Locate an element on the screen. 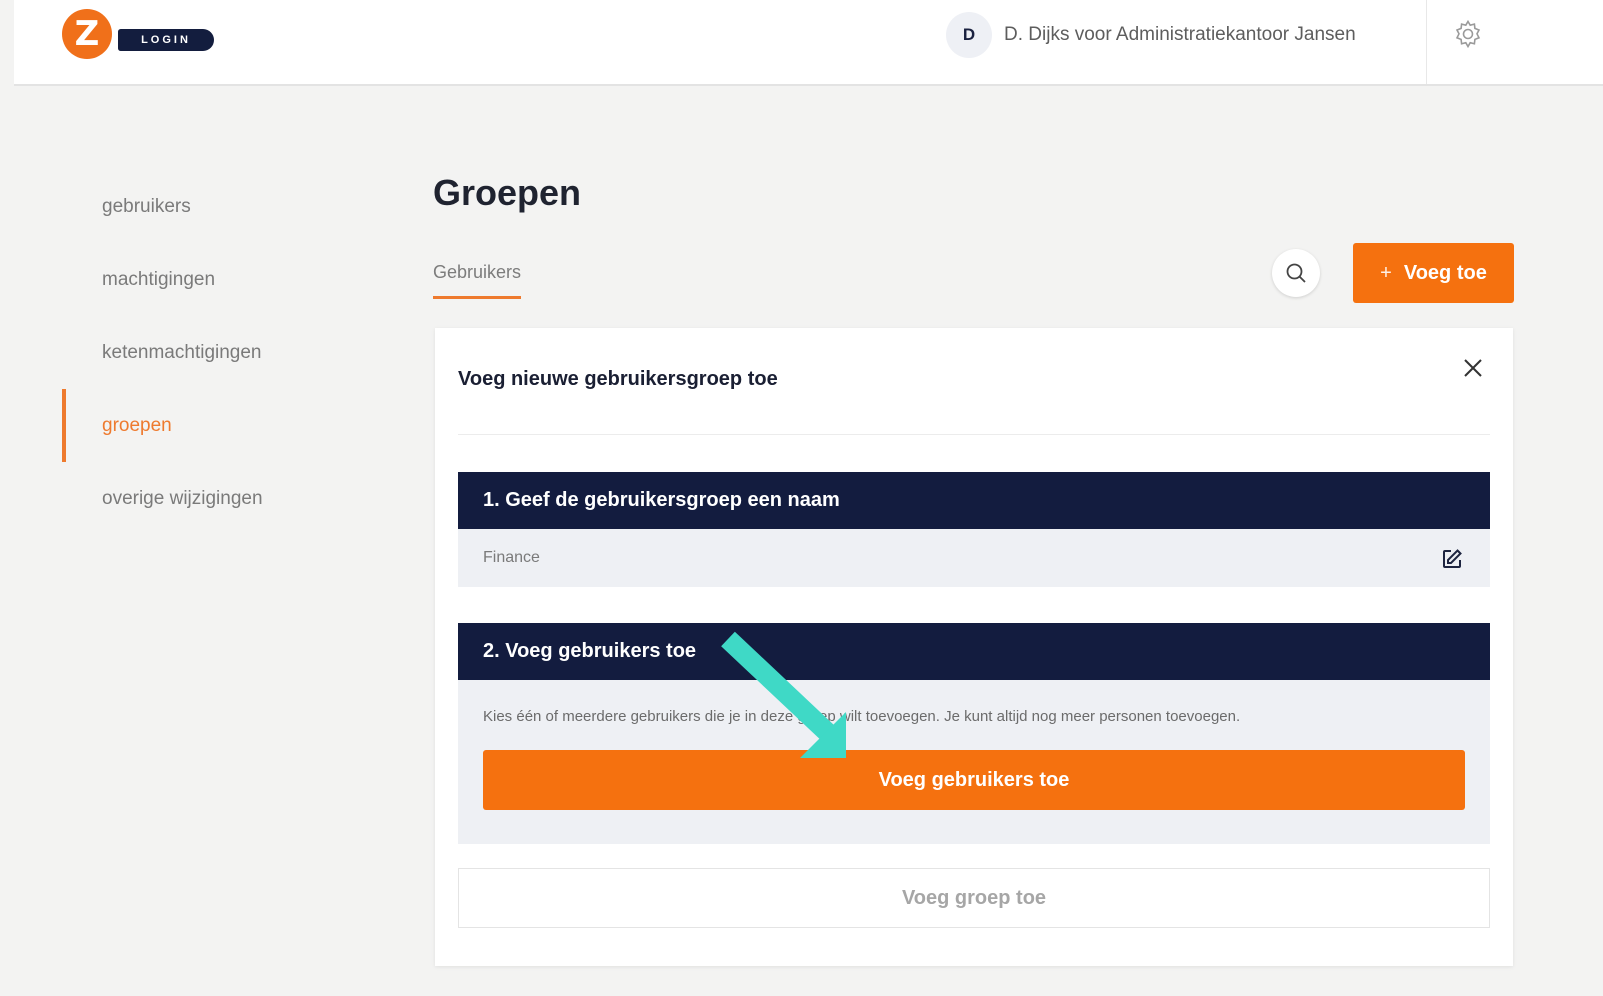 The image size is (1603, 996). tab-gebruikers: Gebruikers is located at coordinates (477, 280).